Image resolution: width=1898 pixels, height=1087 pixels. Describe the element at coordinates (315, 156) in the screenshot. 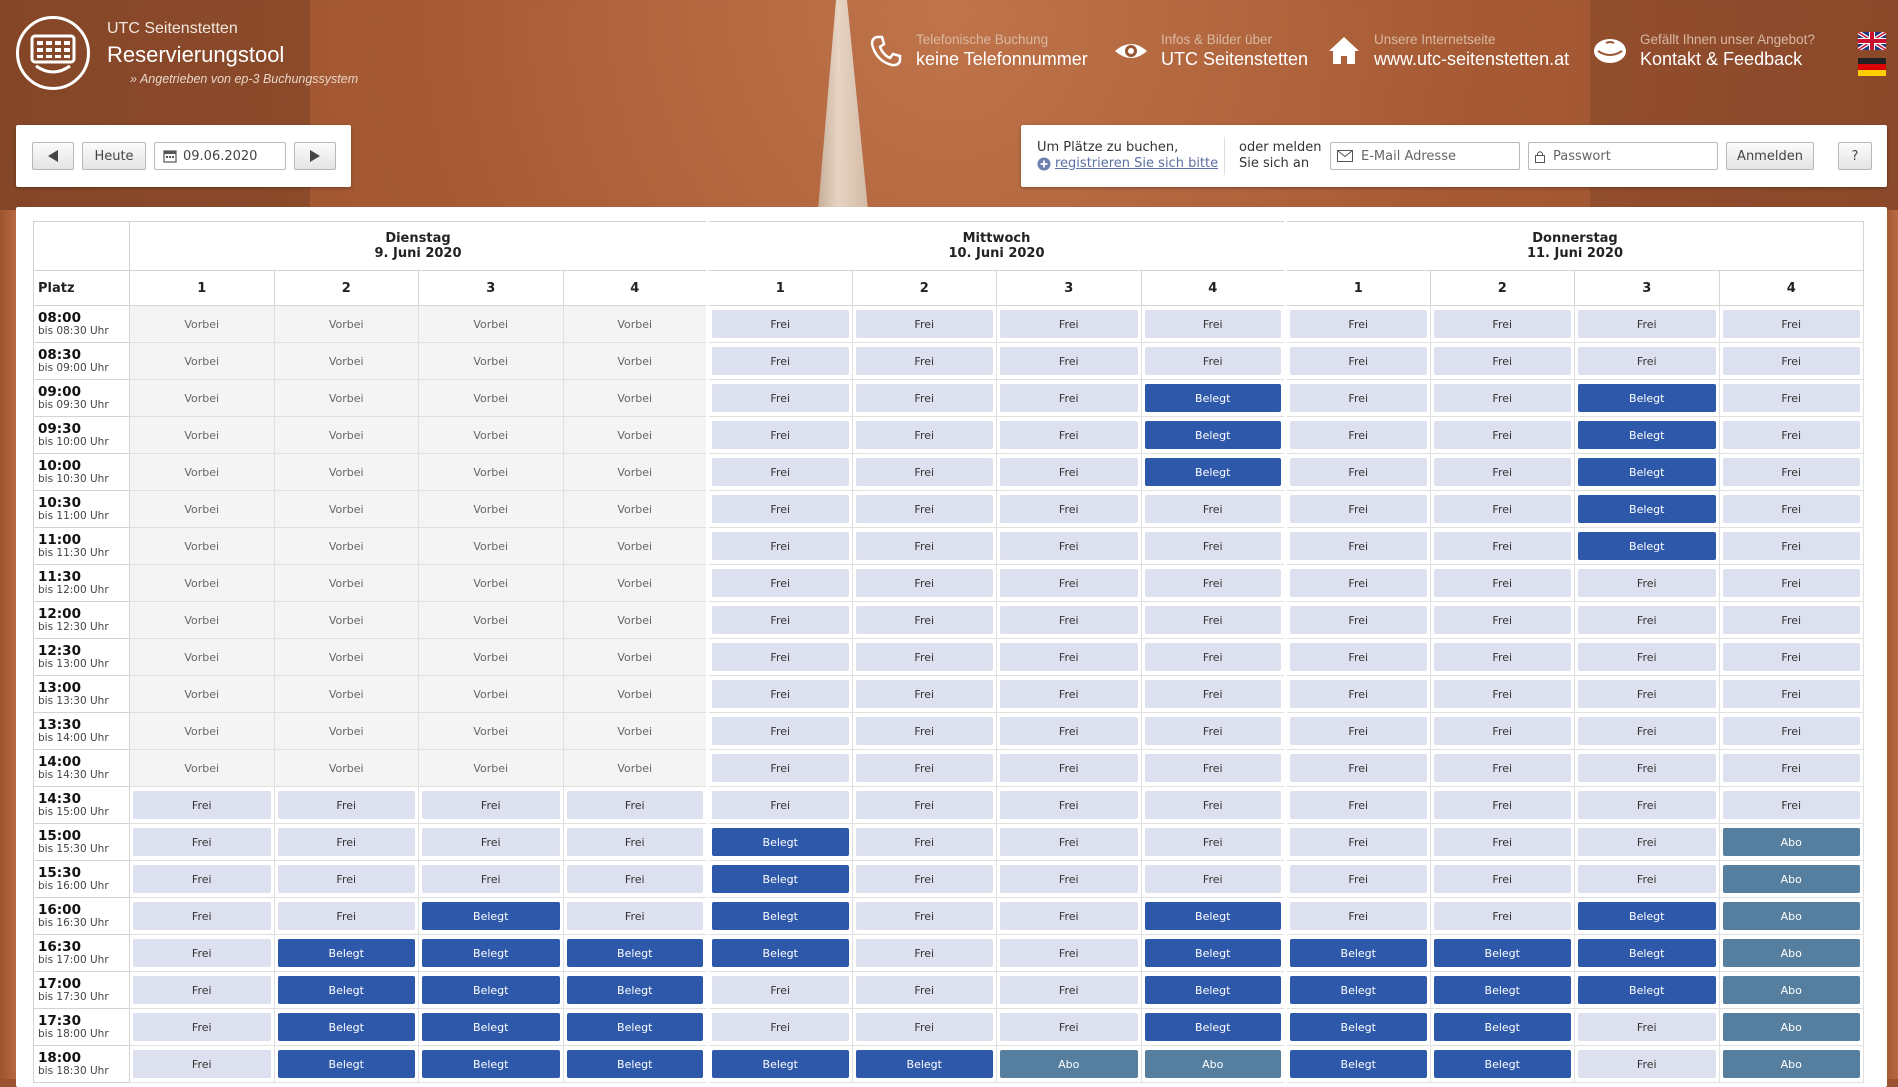

I see `next-day-button` at that location.